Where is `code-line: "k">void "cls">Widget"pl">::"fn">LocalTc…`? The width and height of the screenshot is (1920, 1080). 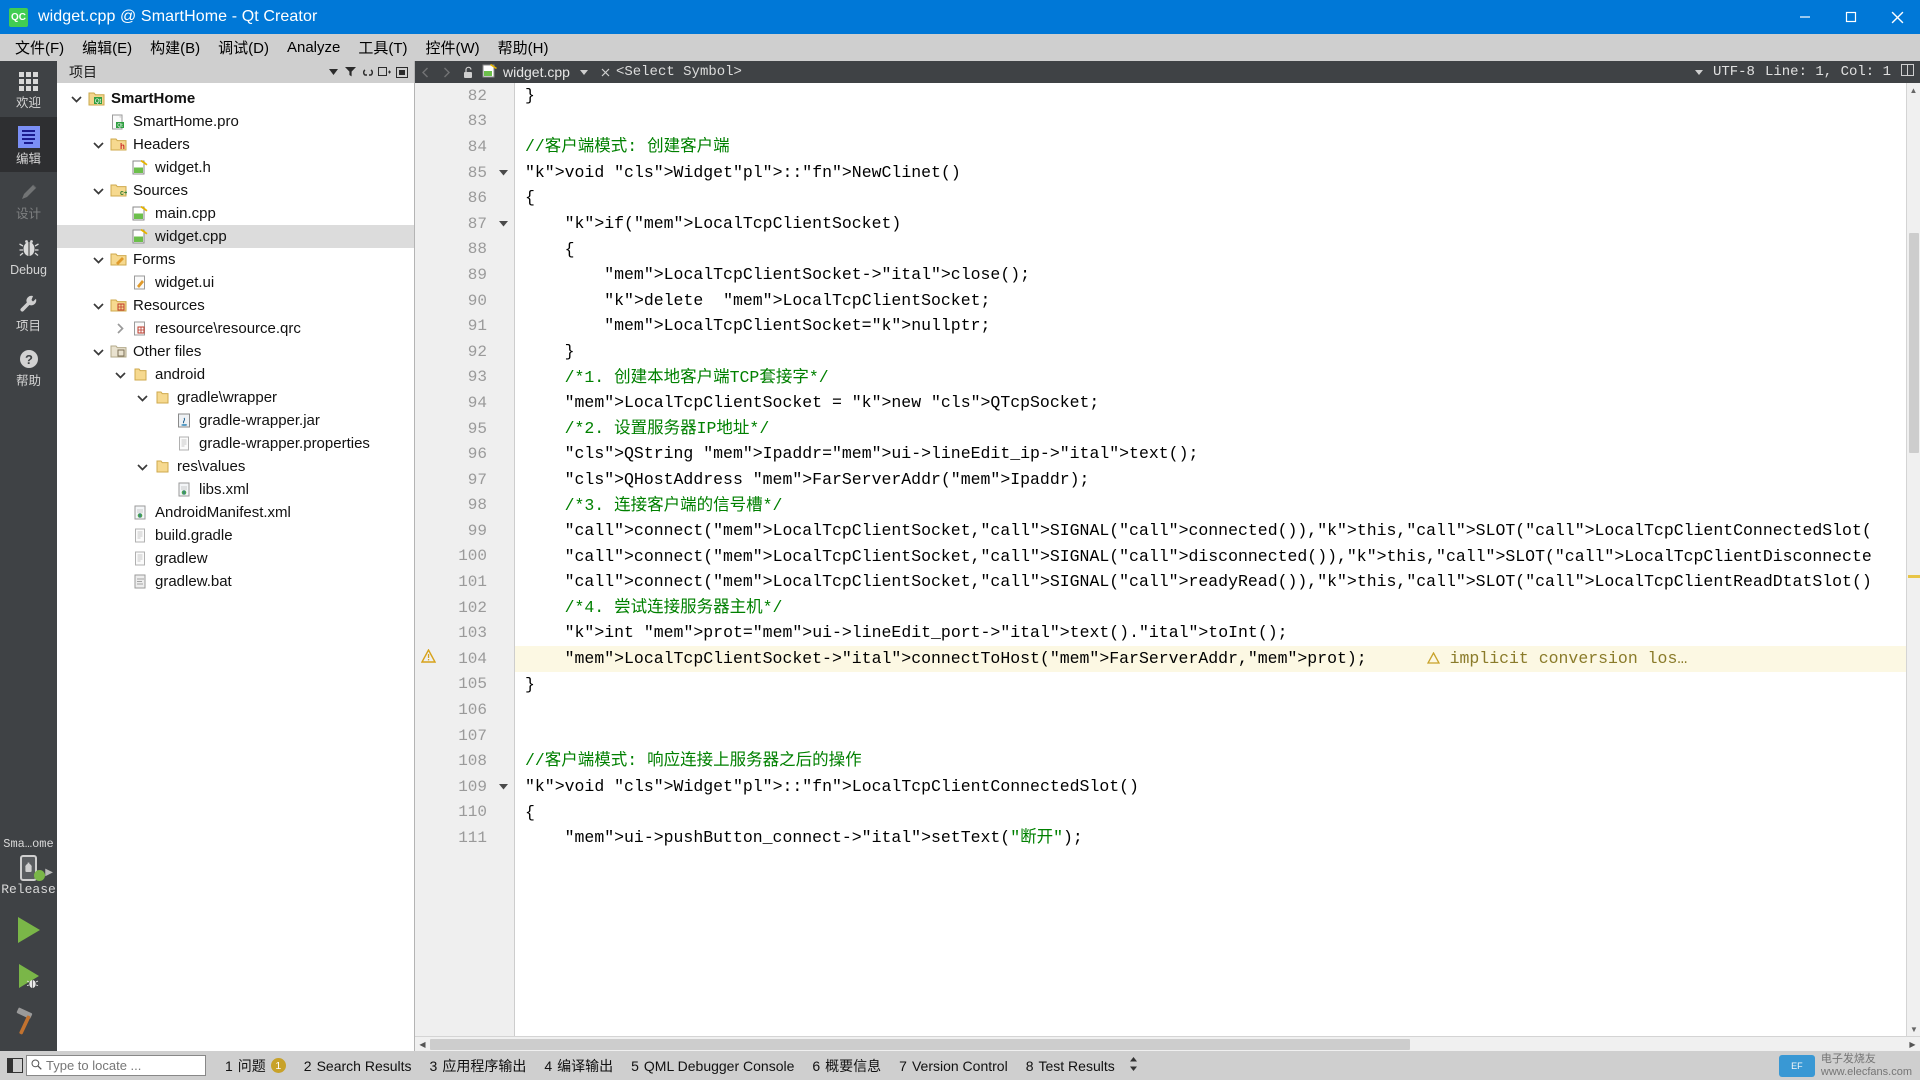 code-line: "k">void "cls">Widget"pl">::"fn">LocalTc… is located at coordinates (1210, 787).